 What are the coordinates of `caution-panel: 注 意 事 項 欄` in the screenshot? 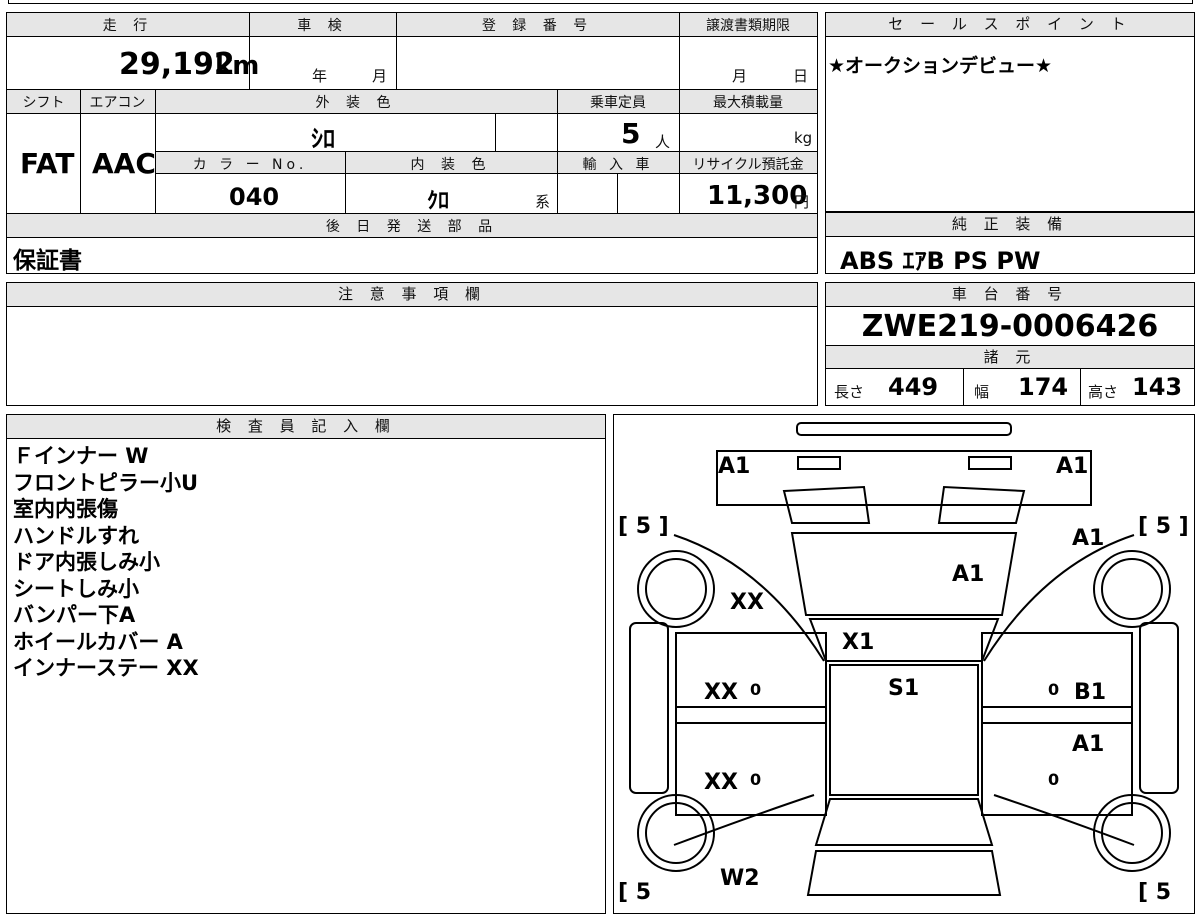 It's located at (412, 344).